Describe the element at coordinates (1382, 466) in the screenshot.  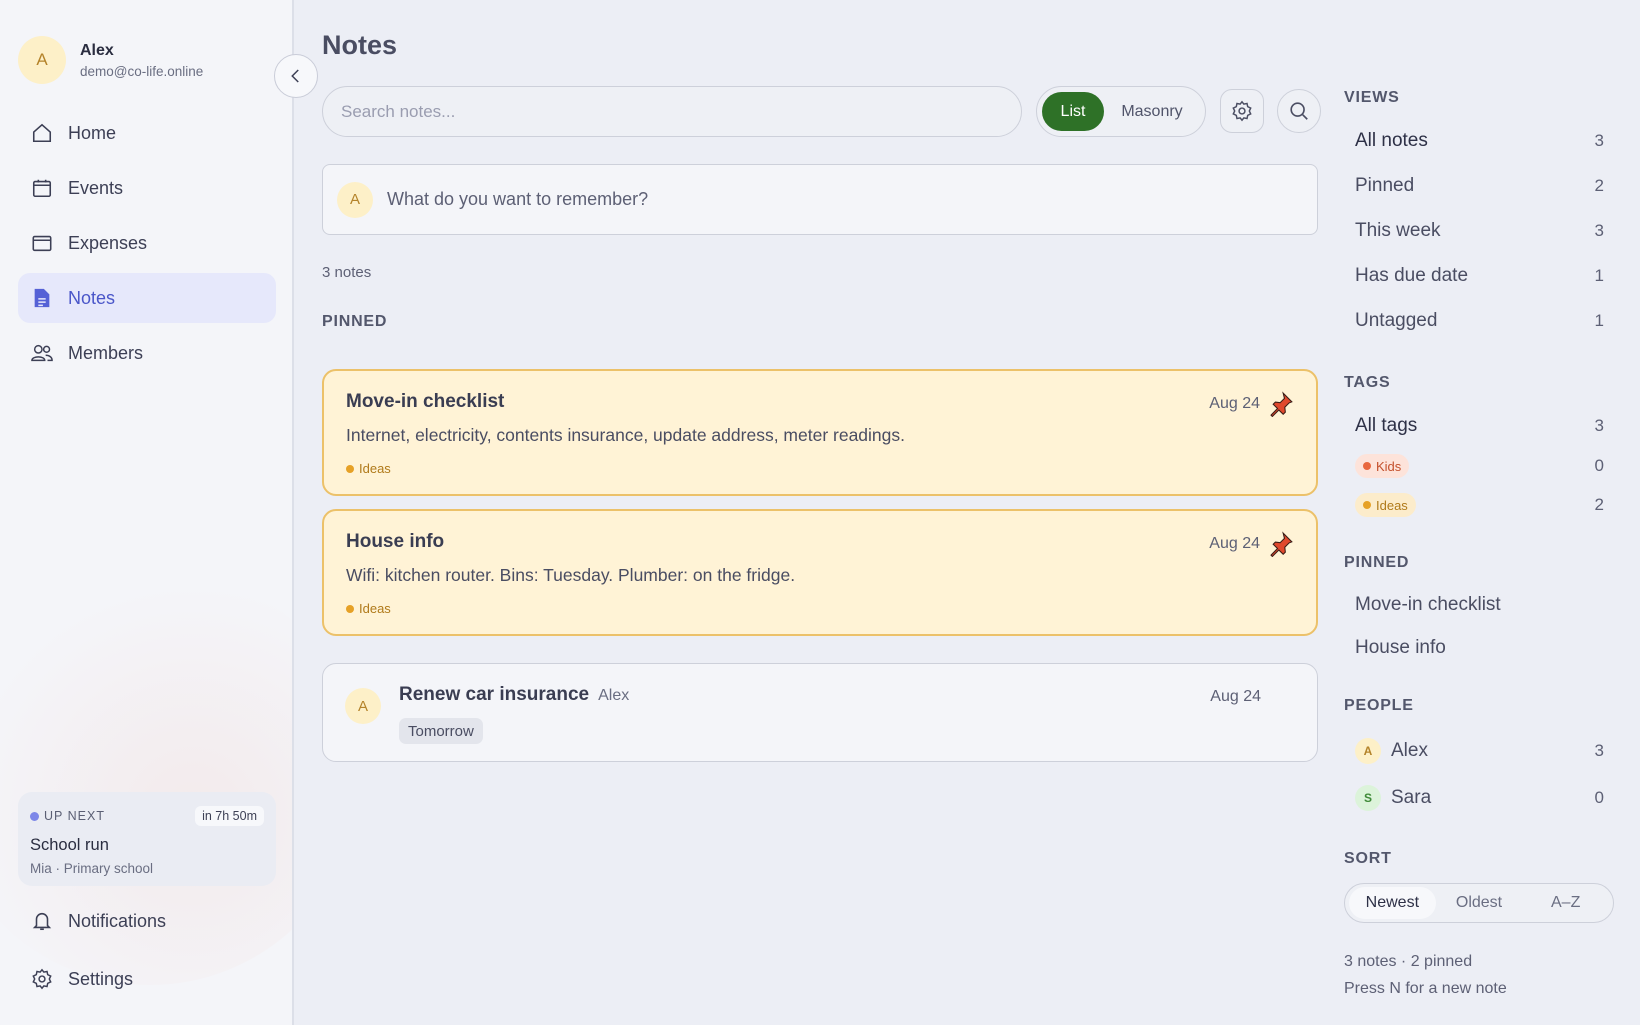
I see `tag-pill: Kids` at that location.